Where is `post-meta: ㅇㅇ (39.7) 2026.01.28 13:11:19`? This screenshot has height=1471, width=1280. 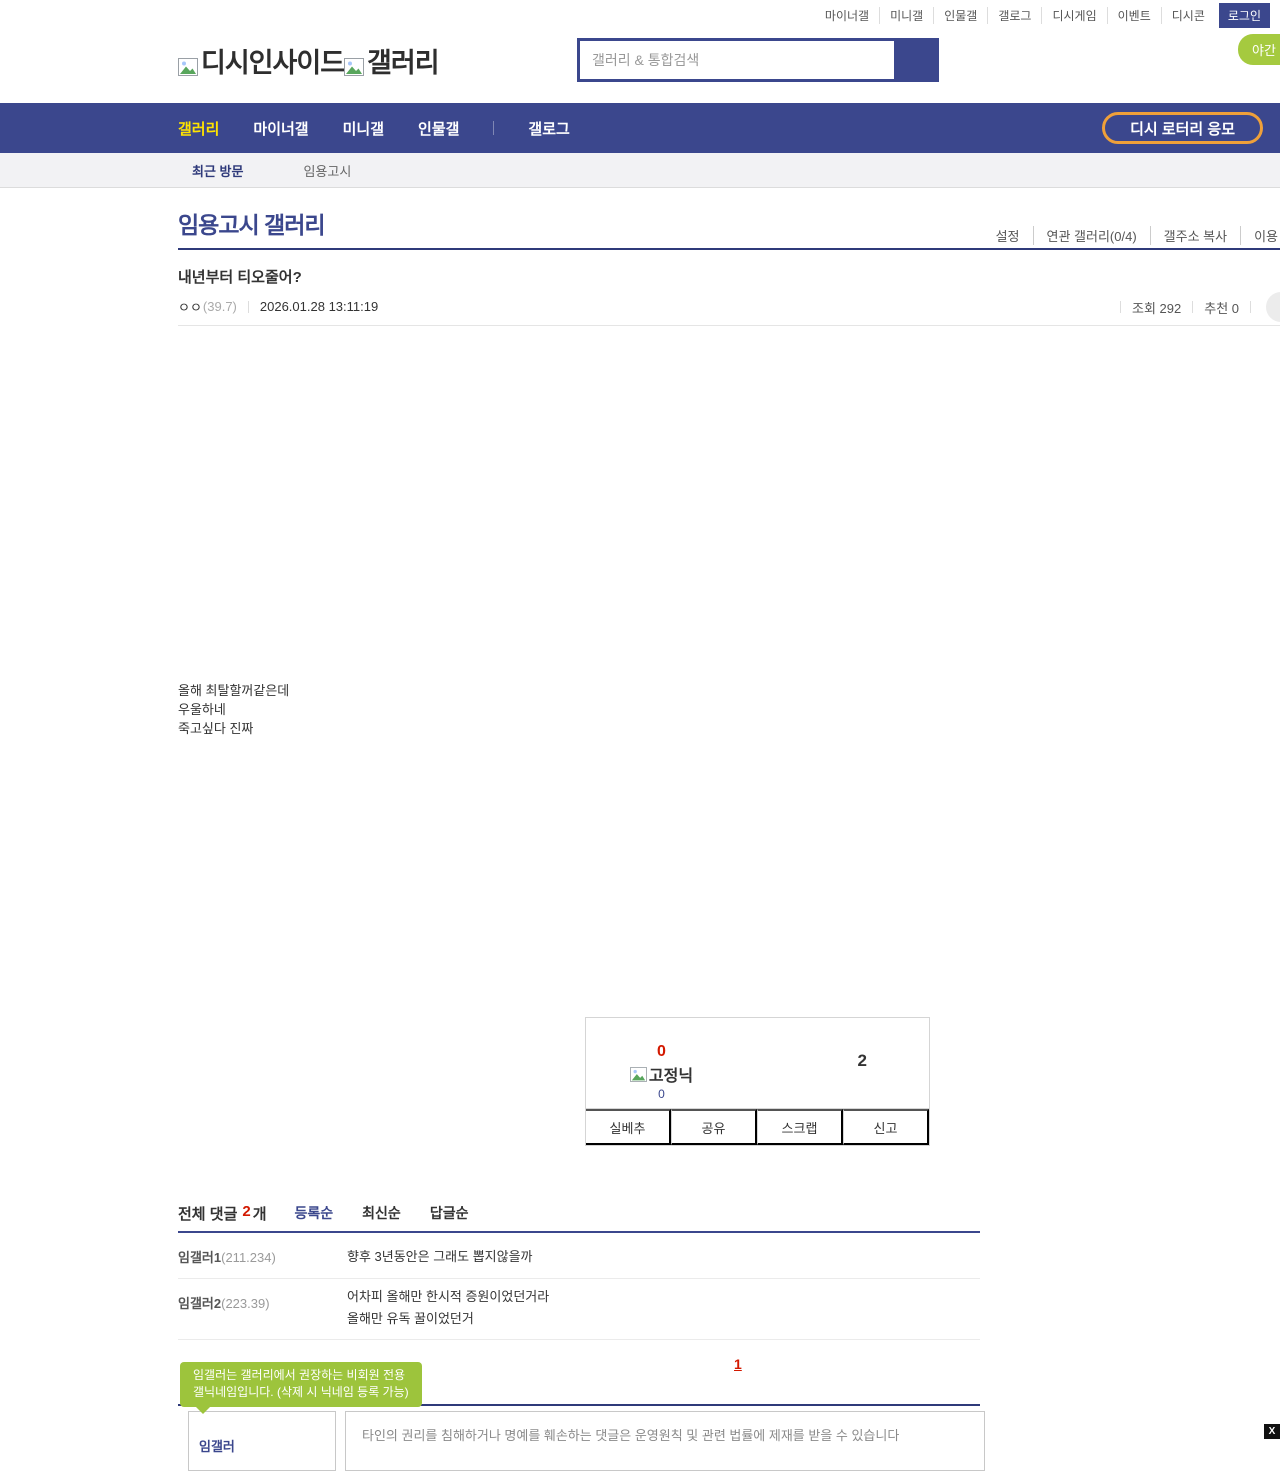 post-meta: ㅇㅇ (39.7) 2026.01.28 13:11:19 is located at coordinates (278, 306).